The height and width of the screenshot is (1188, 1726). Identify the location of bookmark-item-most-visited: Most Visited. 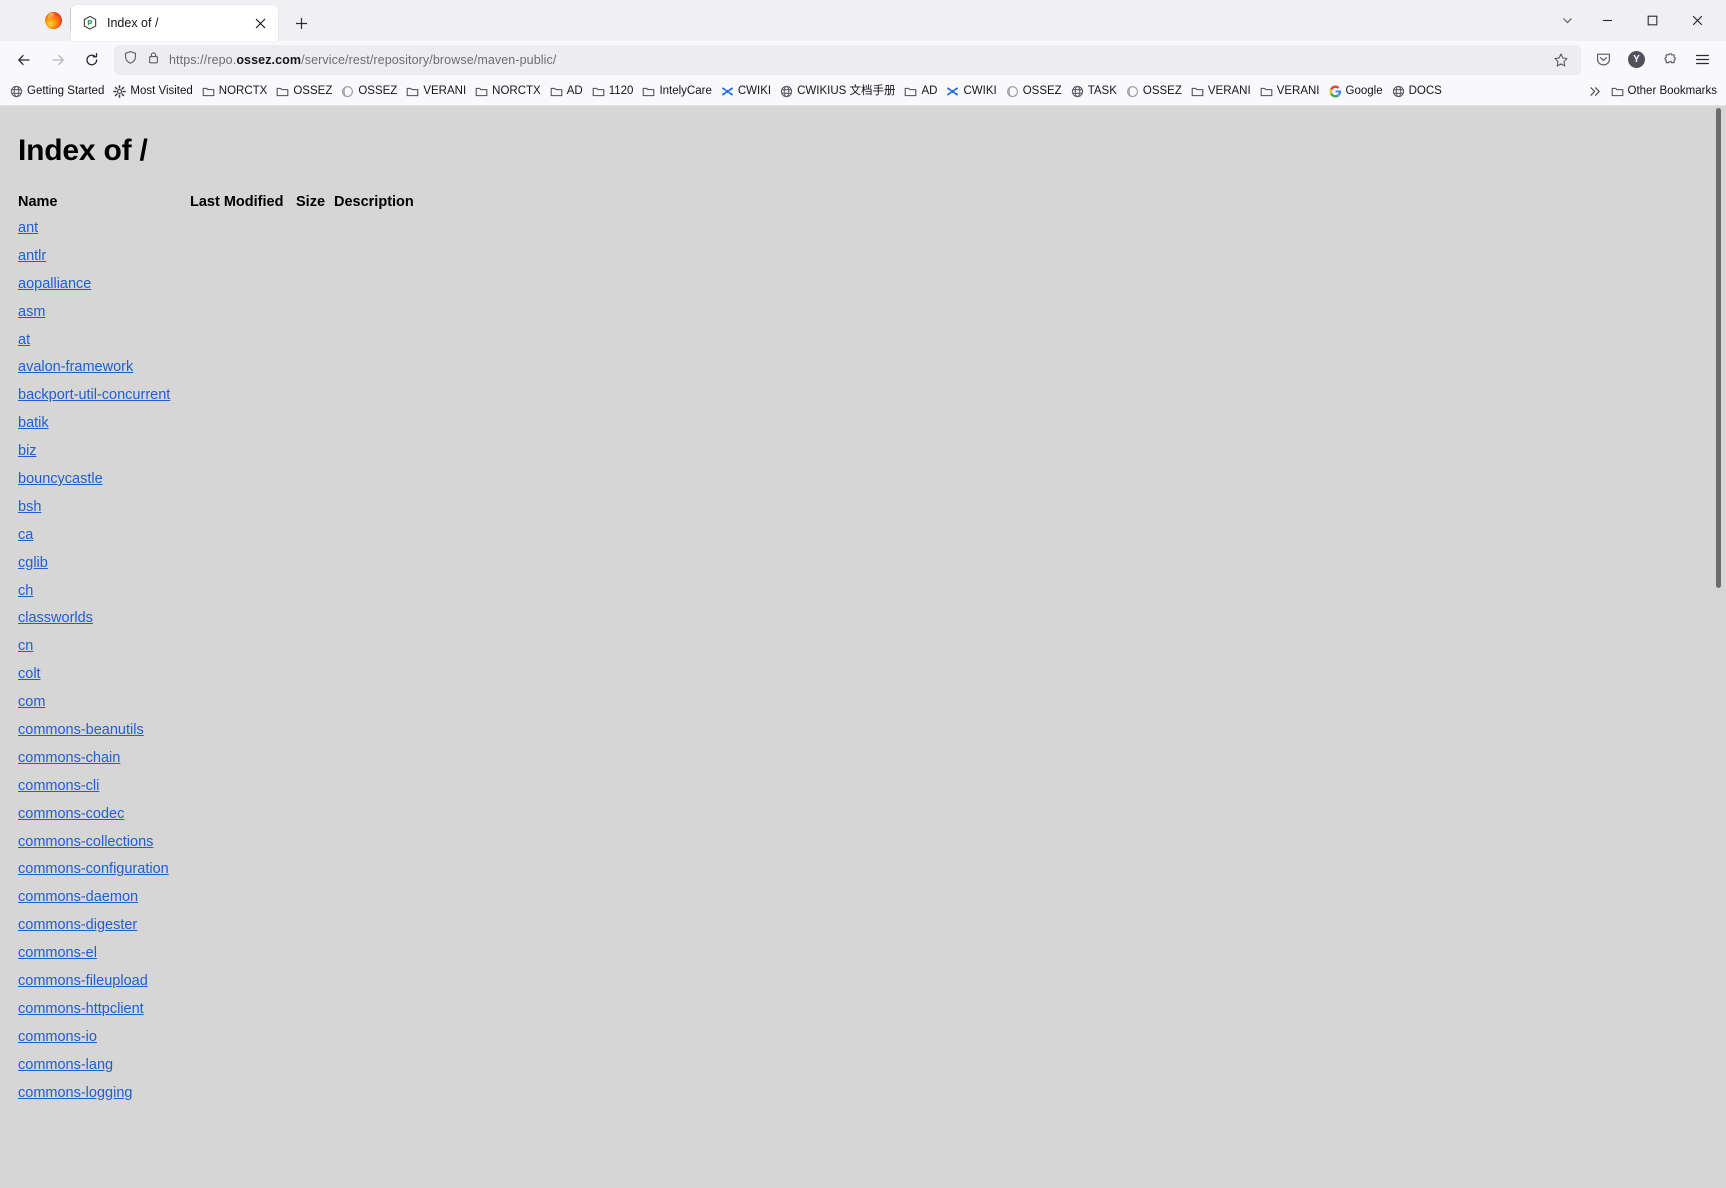
(153, 91).